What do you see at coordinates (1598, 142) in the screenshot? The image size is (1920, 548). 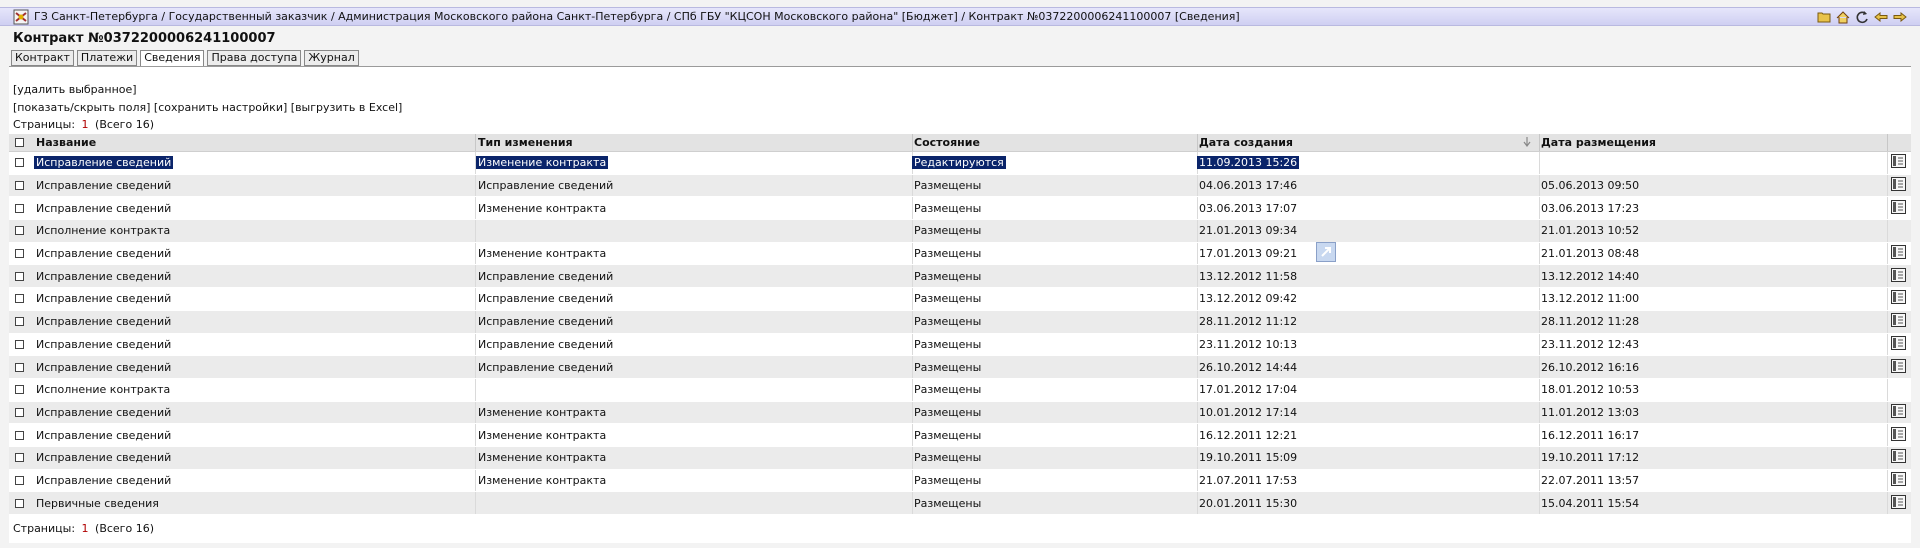 I see `column-header-placed: Дата размещения` at bounding box center [1598, 142].